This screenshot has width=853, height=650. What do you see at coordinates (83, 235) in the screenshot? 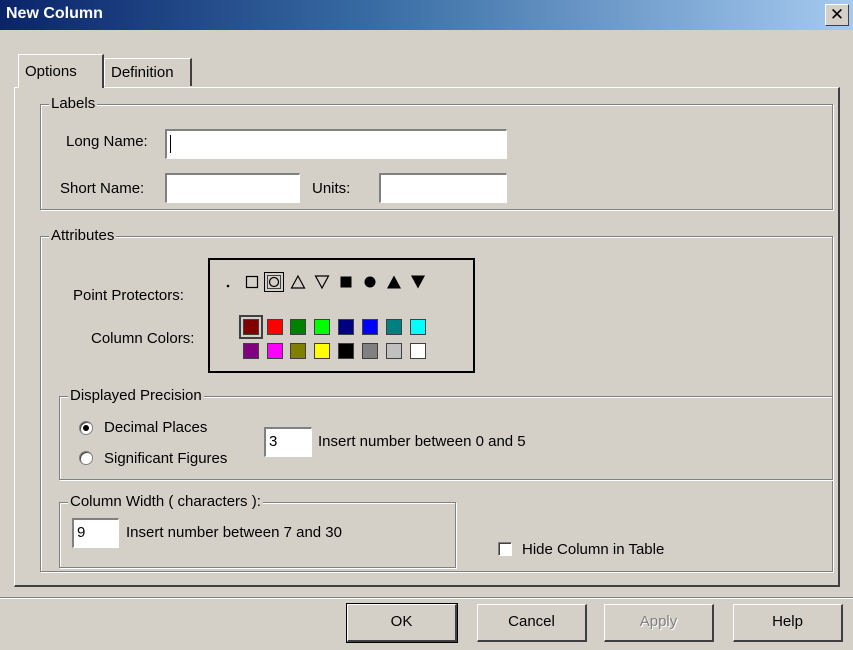
I see `attributes-group-title: Attributes` at bounding box center [83, 235].